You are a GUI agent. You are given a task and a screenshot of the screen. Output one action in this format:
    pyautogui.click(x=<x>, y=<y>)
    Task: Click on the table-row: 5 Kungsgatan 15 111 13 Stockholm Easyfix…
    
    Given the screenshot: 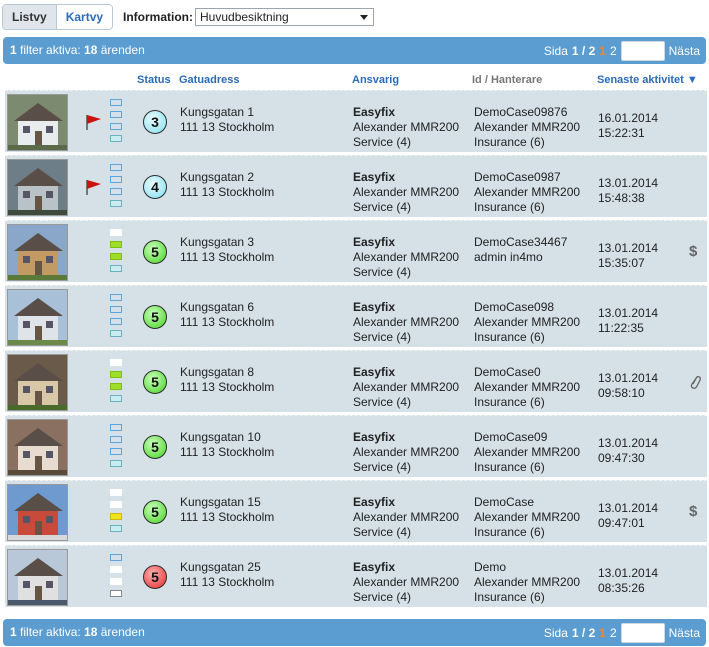 What is the action you would take?
    pyautogui.click(x=356, y=511)
    